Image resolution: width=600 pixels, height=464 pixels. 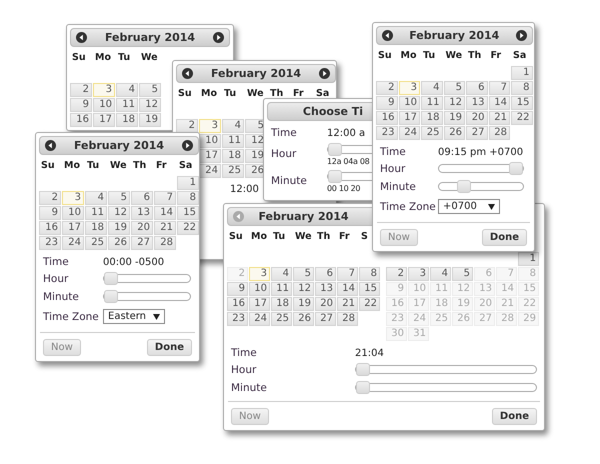 I want to click on day-cell: 15, so click(x=369, y=289).